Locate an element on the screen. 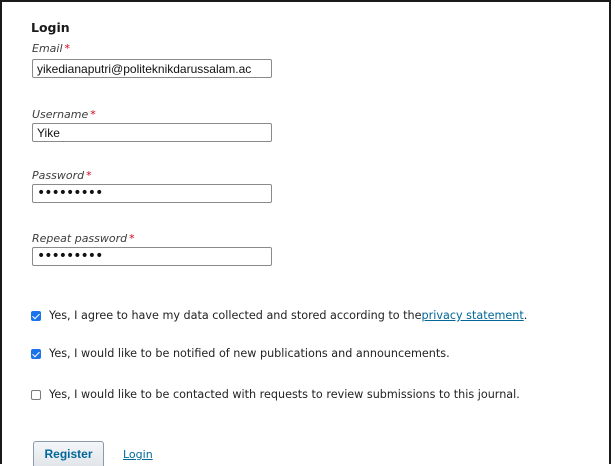 The image size is (615, 466). repeat-password-field: ••••••••• is located at coordinates (152, 256).